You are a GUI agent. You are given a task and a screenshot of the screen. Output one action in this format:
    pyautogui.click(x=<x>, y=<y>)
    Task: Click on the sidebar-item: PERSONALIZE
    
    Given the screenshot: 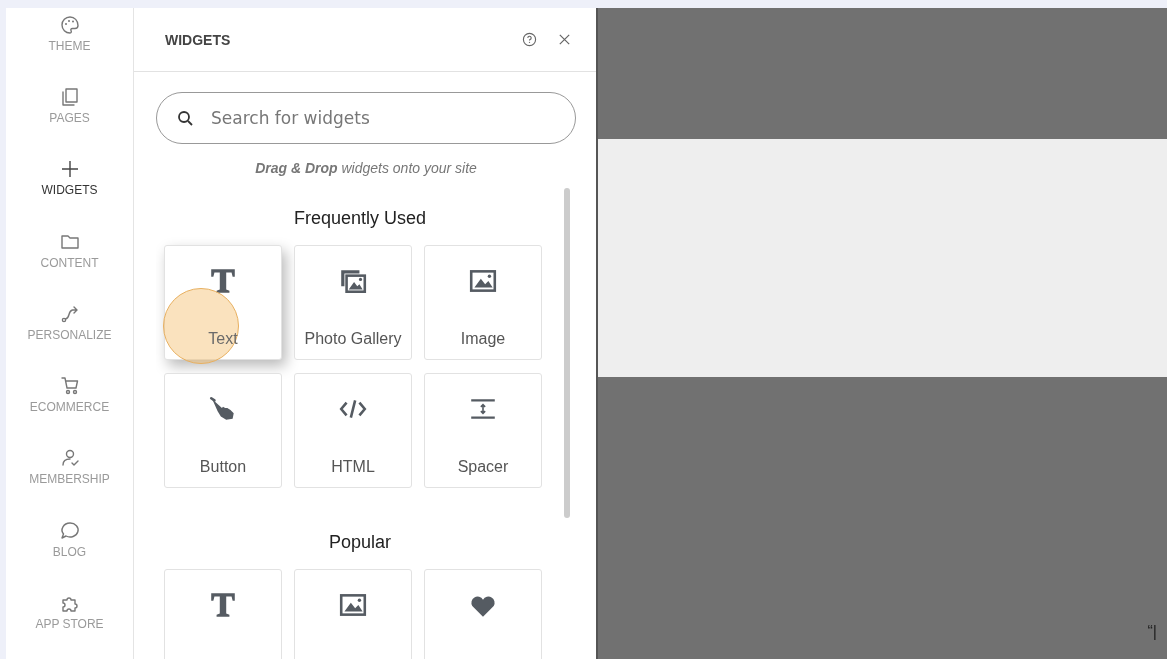 What is the action you would take?
    pyautogui.click(x=69, y=336)
    